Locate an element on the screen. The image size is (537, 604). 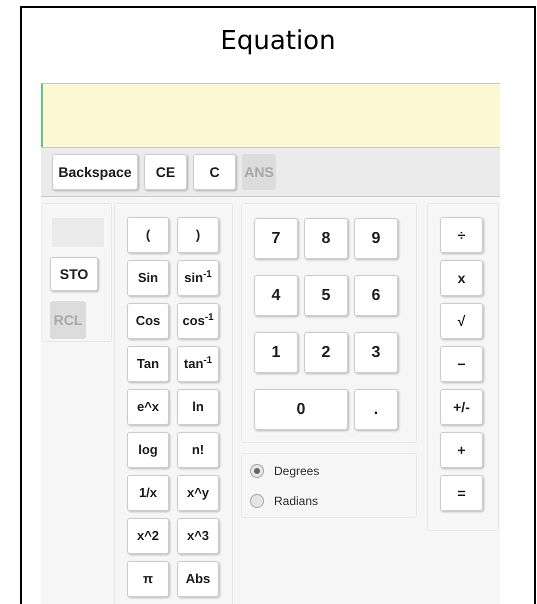
calculator-key: ÷ is located at coordinates (461, 235).